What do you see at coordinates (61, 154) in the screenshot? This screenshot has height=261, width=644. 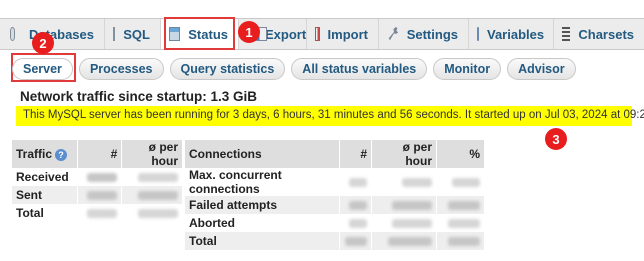 I see `help-icon: ?` at bounding box center [61, 154].